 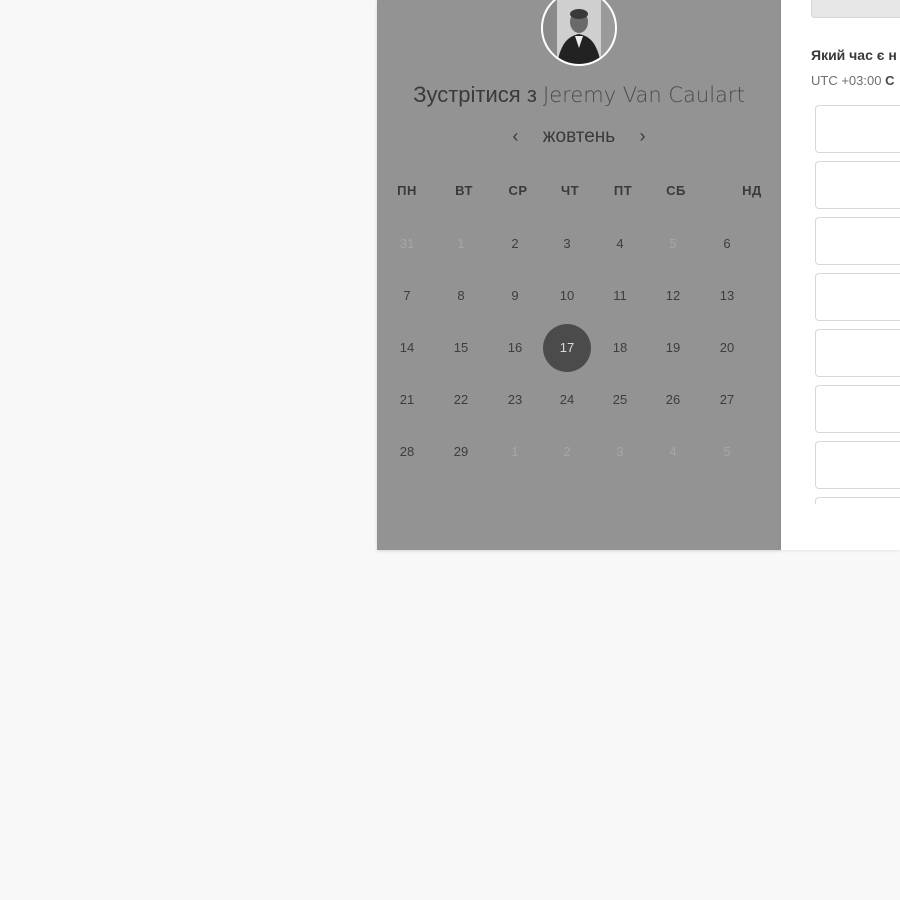 What do you see at coordinates (890, 80) in the screenshot?
I see `timezone-name: С` at bounding box center [890, 80].